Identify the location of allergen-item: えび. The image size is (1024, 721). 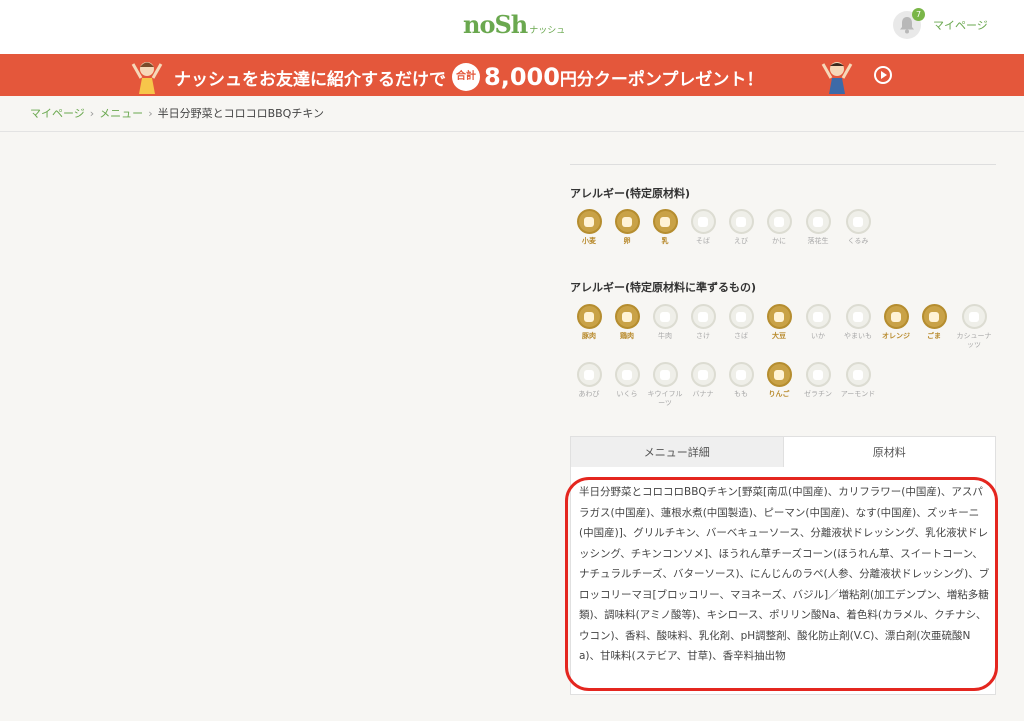
(741, 227).